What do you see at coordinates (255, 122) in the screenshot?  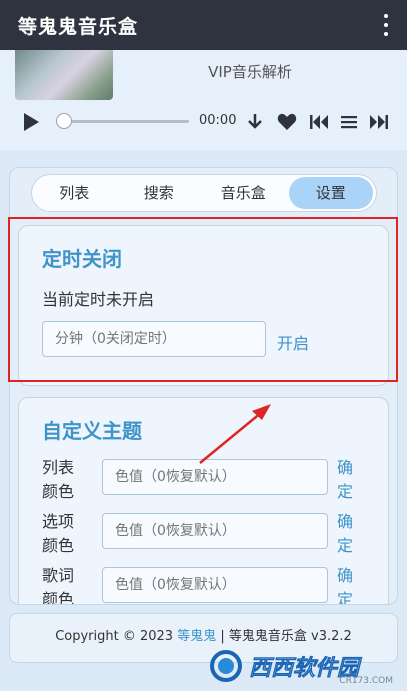 I see `download-icon` at bounding box center [255, 122].